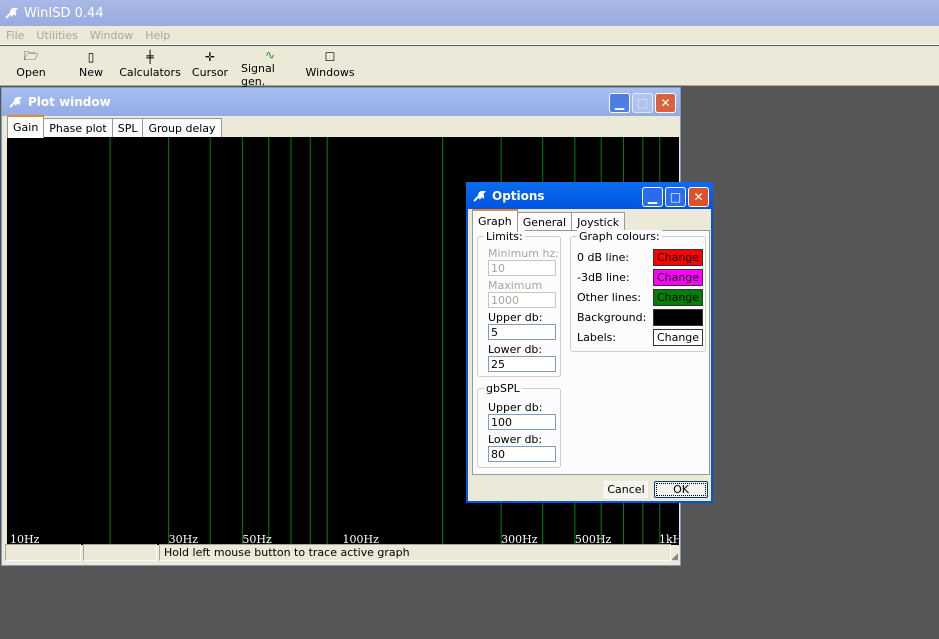 Image resolution: width=939 pixels, height=639 pixels. What do you see at coordinates (678, 257) in the screenshot?
I see `zero-db-line-change-button: Change` at bounding box center [678, 257].